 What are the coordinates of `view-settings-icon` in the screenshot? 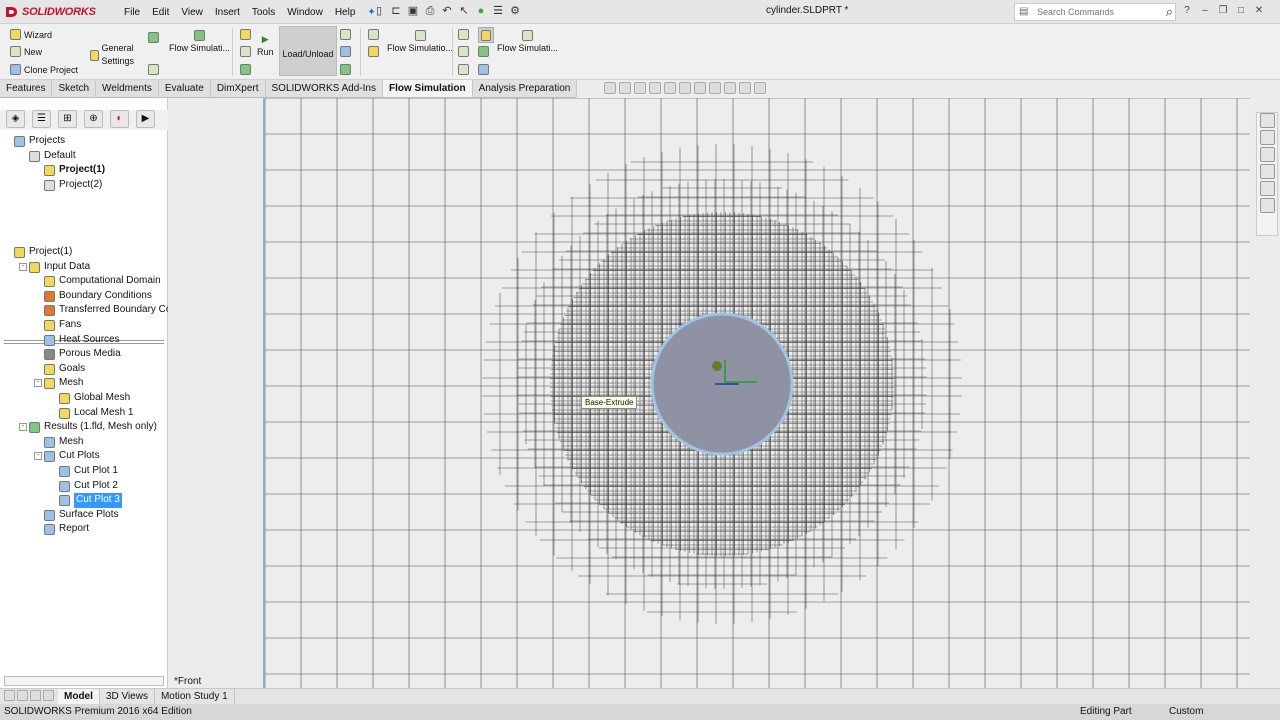 It's located at (760, 88).